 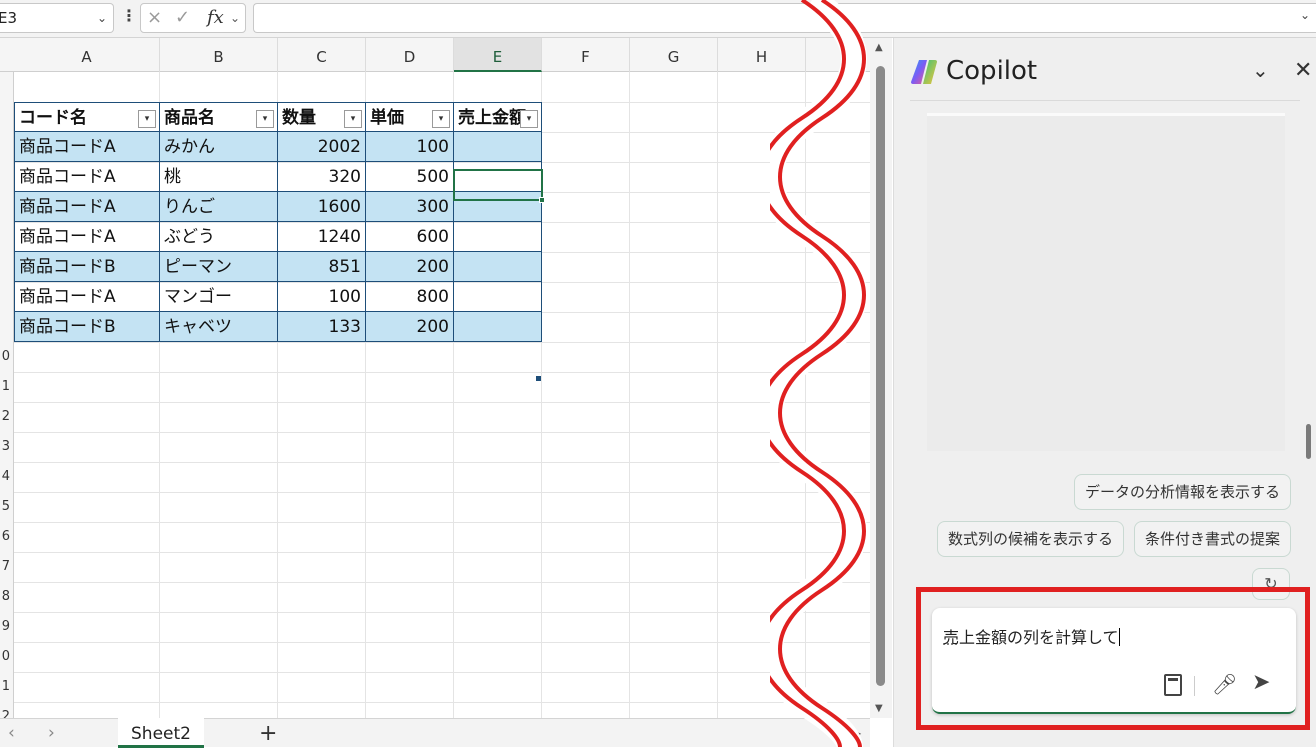 What do you see at coordinates (219, 207) in the screenshot?
I see `table-cell: りんご` at bounding box center [219, 207].